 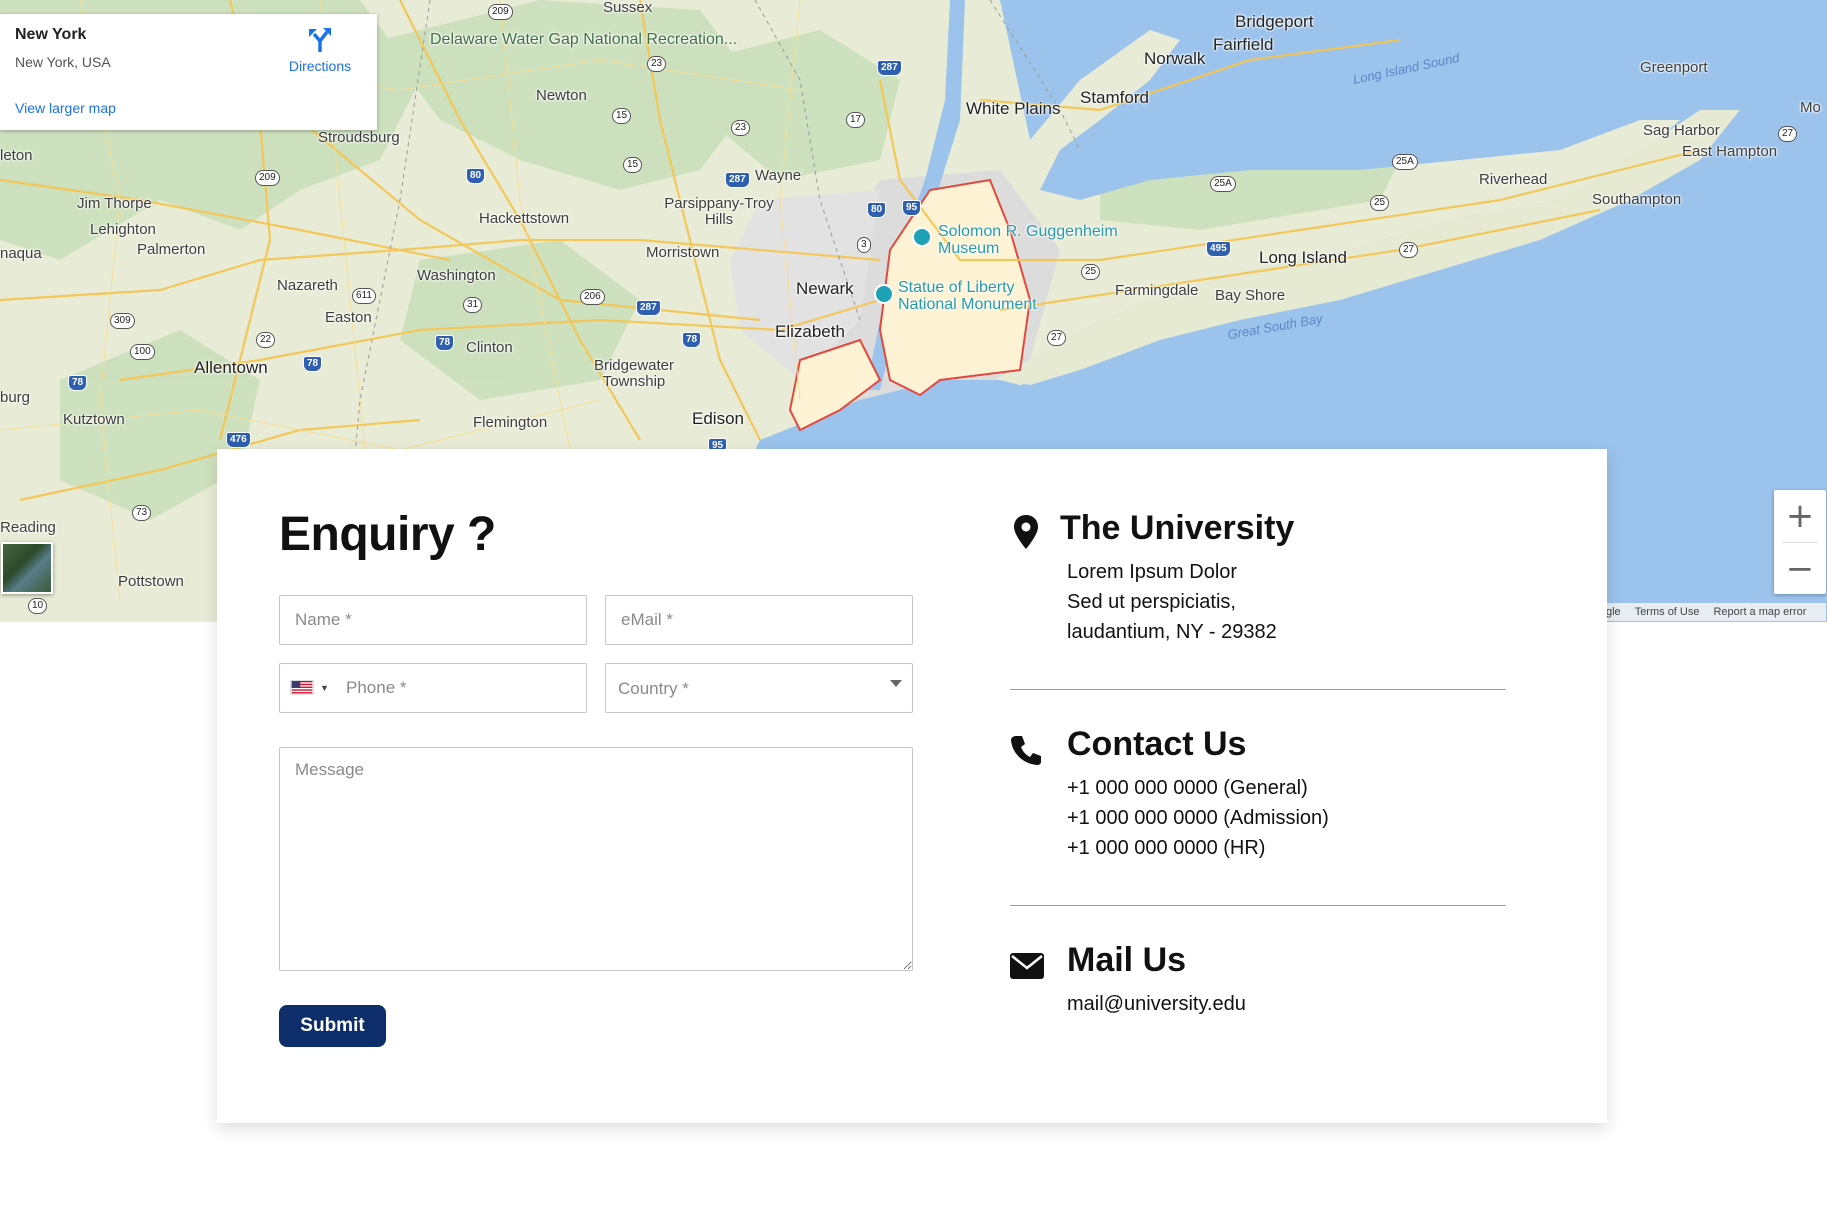 I want to click on map-label: Kutztown, so click(x=94, y=419).